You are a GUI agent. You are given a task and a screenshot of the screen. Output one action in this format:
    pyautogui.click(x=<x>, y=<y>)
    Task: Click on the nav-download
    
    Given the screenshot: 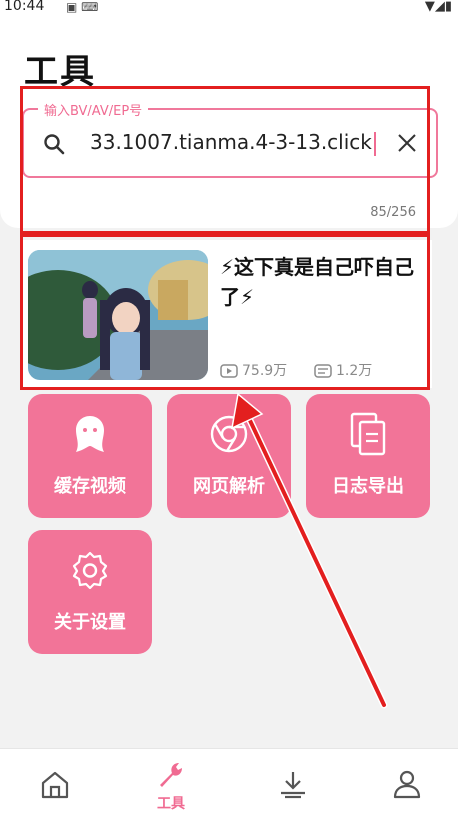 What is the action you would take?
    pyautogui.click(x=285, y=784)
    